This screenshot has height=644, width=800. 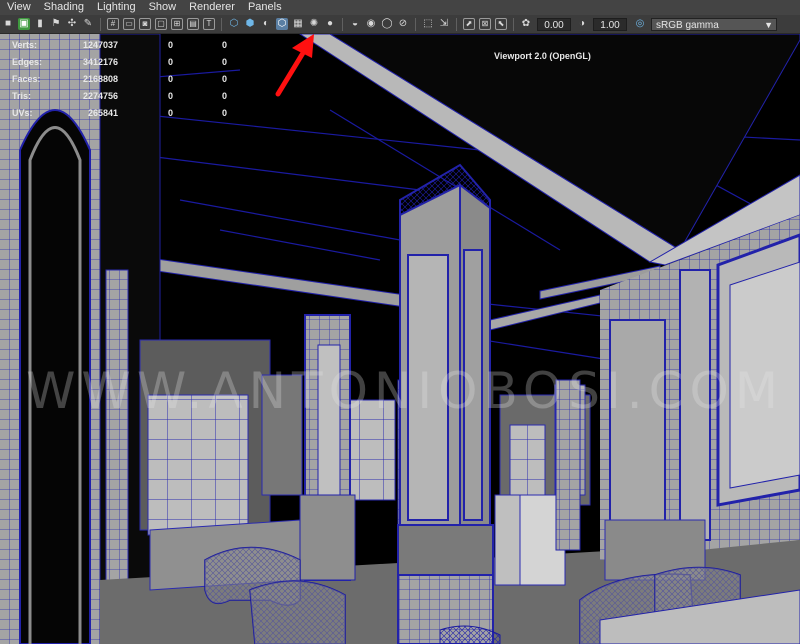 I want to click on renderer-label: Viewport 2.0 (OpenGL), so click(x=542, y=56).